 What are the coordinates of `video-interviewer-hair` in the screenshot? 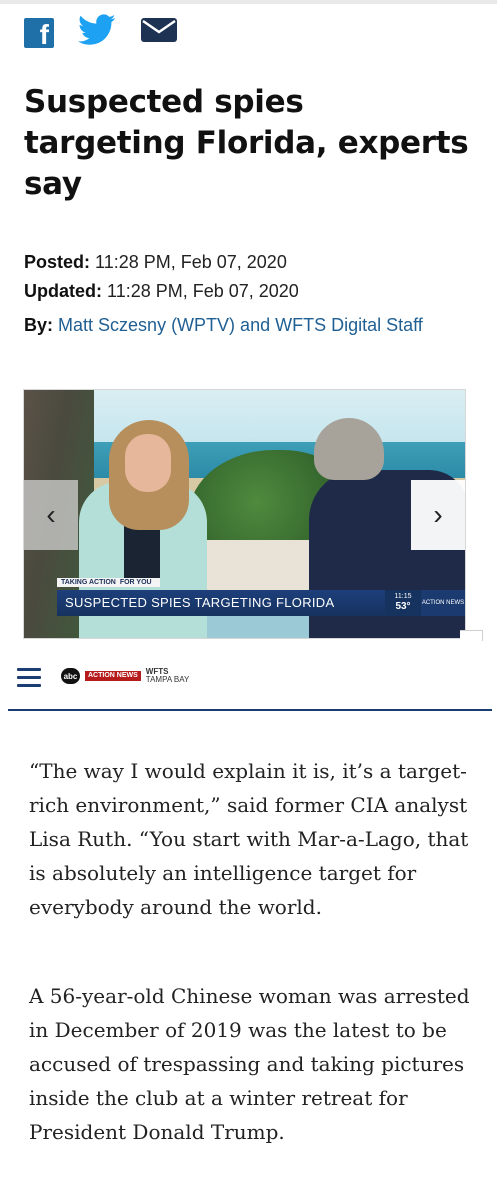 It's located at (349, 449).